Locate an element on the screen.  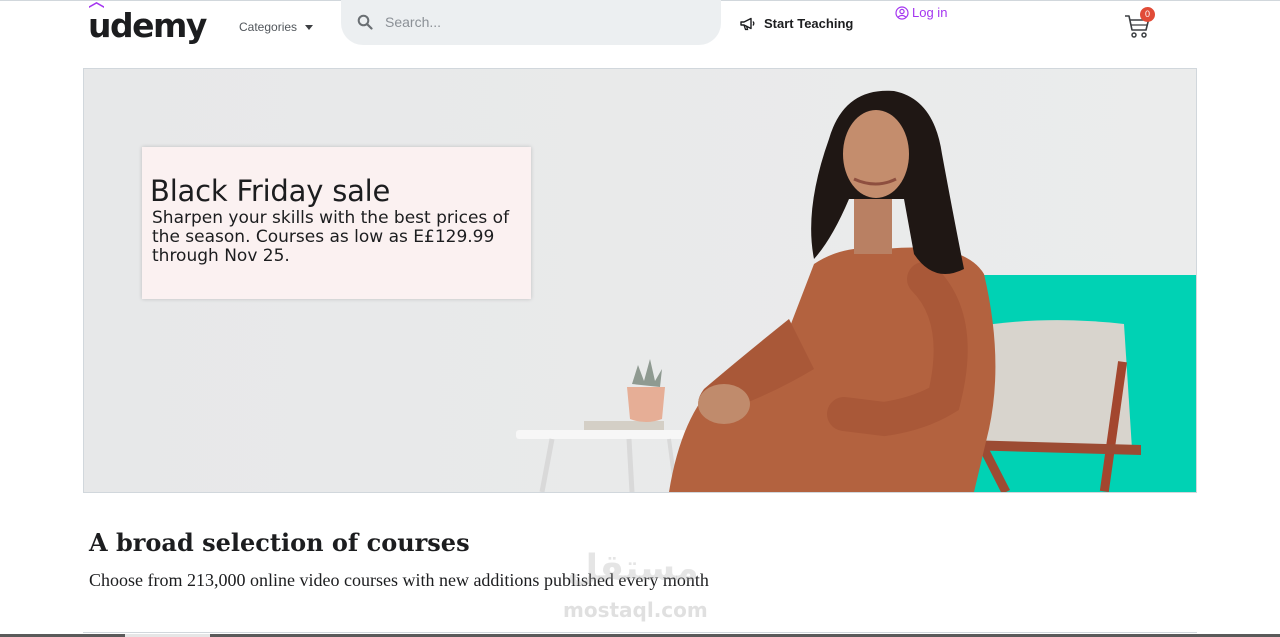
categories-menu: Categories is located at coordinates (276, 27).